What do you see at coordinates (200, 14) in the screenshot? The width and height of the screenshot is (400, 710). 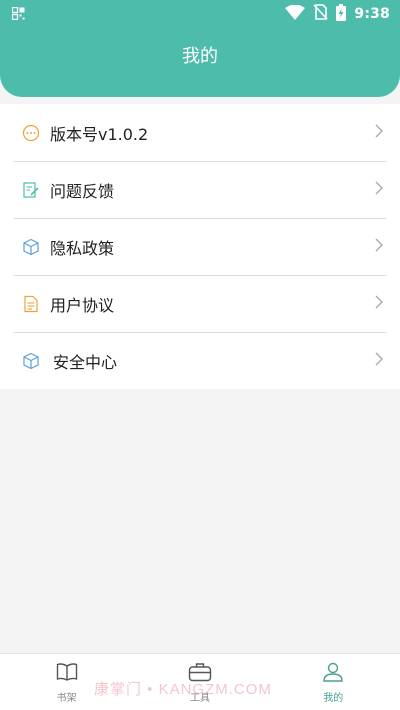 I see `status-bar: 9:38` at bounding box center [200, 14].